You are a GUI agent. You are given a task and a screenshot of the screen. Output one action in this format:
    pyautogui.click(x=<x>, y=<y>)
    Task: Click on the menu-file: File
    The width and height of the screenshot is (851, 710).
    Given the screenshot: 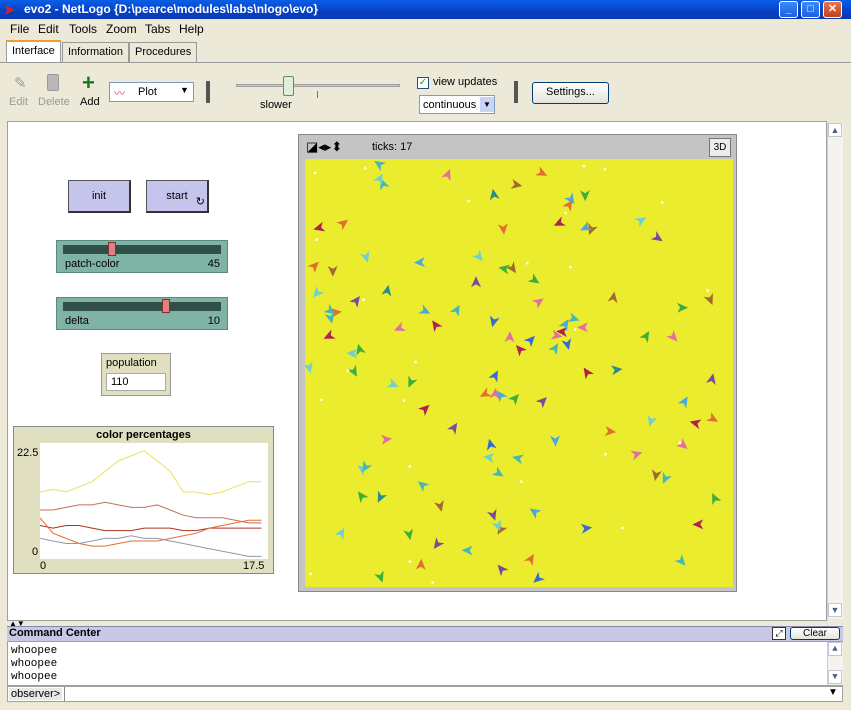 What is the action you would take?
    pyautogui.click(x=19, y=29)
    